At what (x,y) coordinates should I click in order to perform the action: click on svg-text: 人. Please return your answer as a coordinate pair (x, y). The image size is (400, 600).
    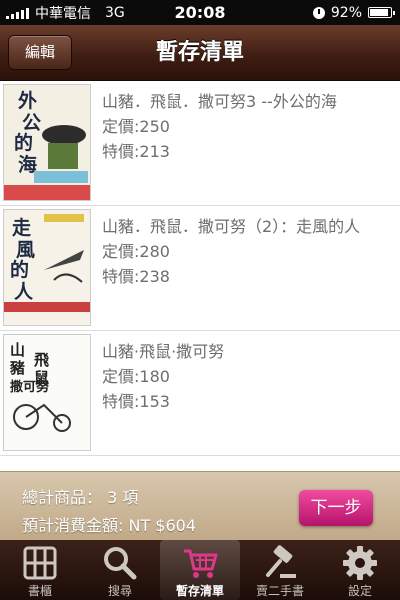
    Looking at the image, I should click on (24, 292).